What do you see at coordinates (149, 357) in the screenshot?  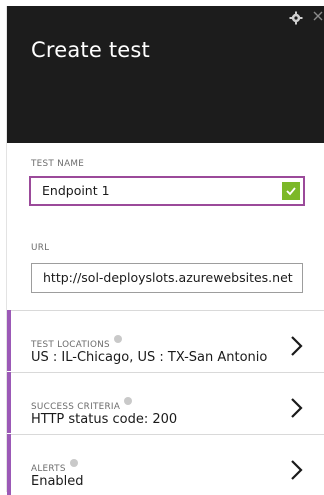 I see `test-locations-value: US : IL-Chicago, US : TX-San Antonio` at bounding box center [149, 357].